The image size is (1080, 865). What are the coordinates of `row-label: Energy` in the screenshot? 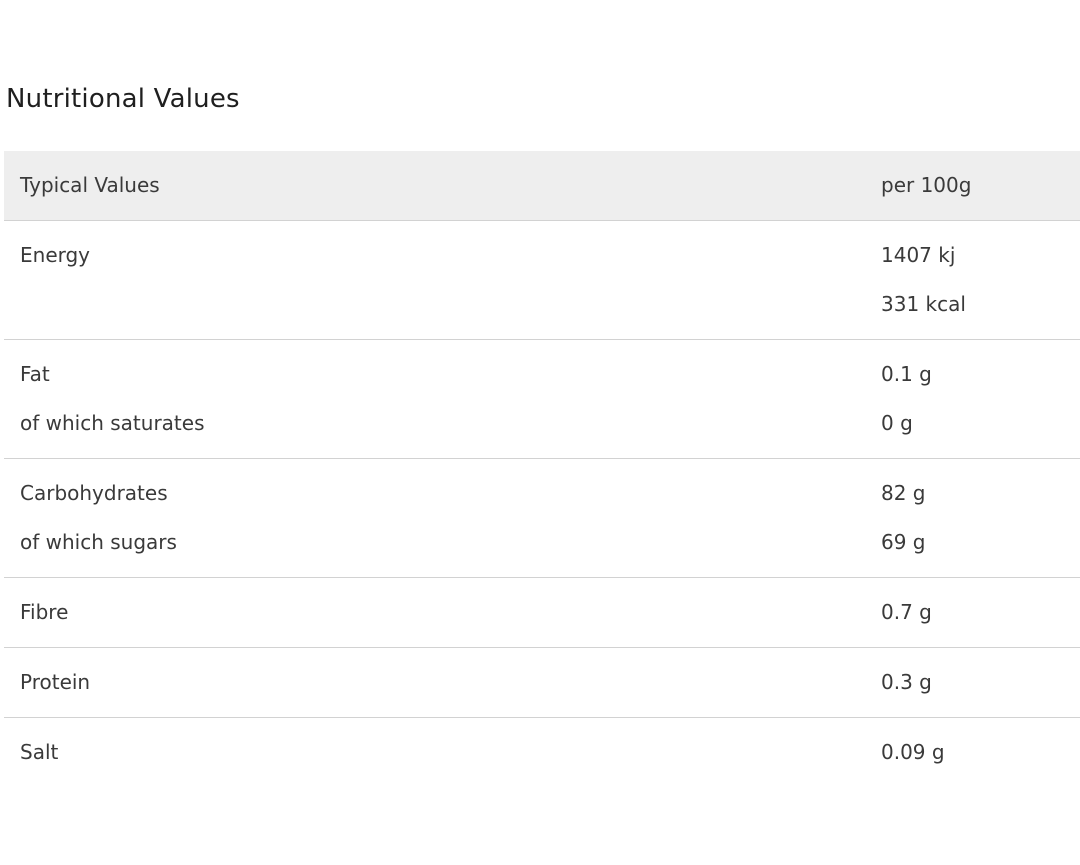 It's located at (55, 255).